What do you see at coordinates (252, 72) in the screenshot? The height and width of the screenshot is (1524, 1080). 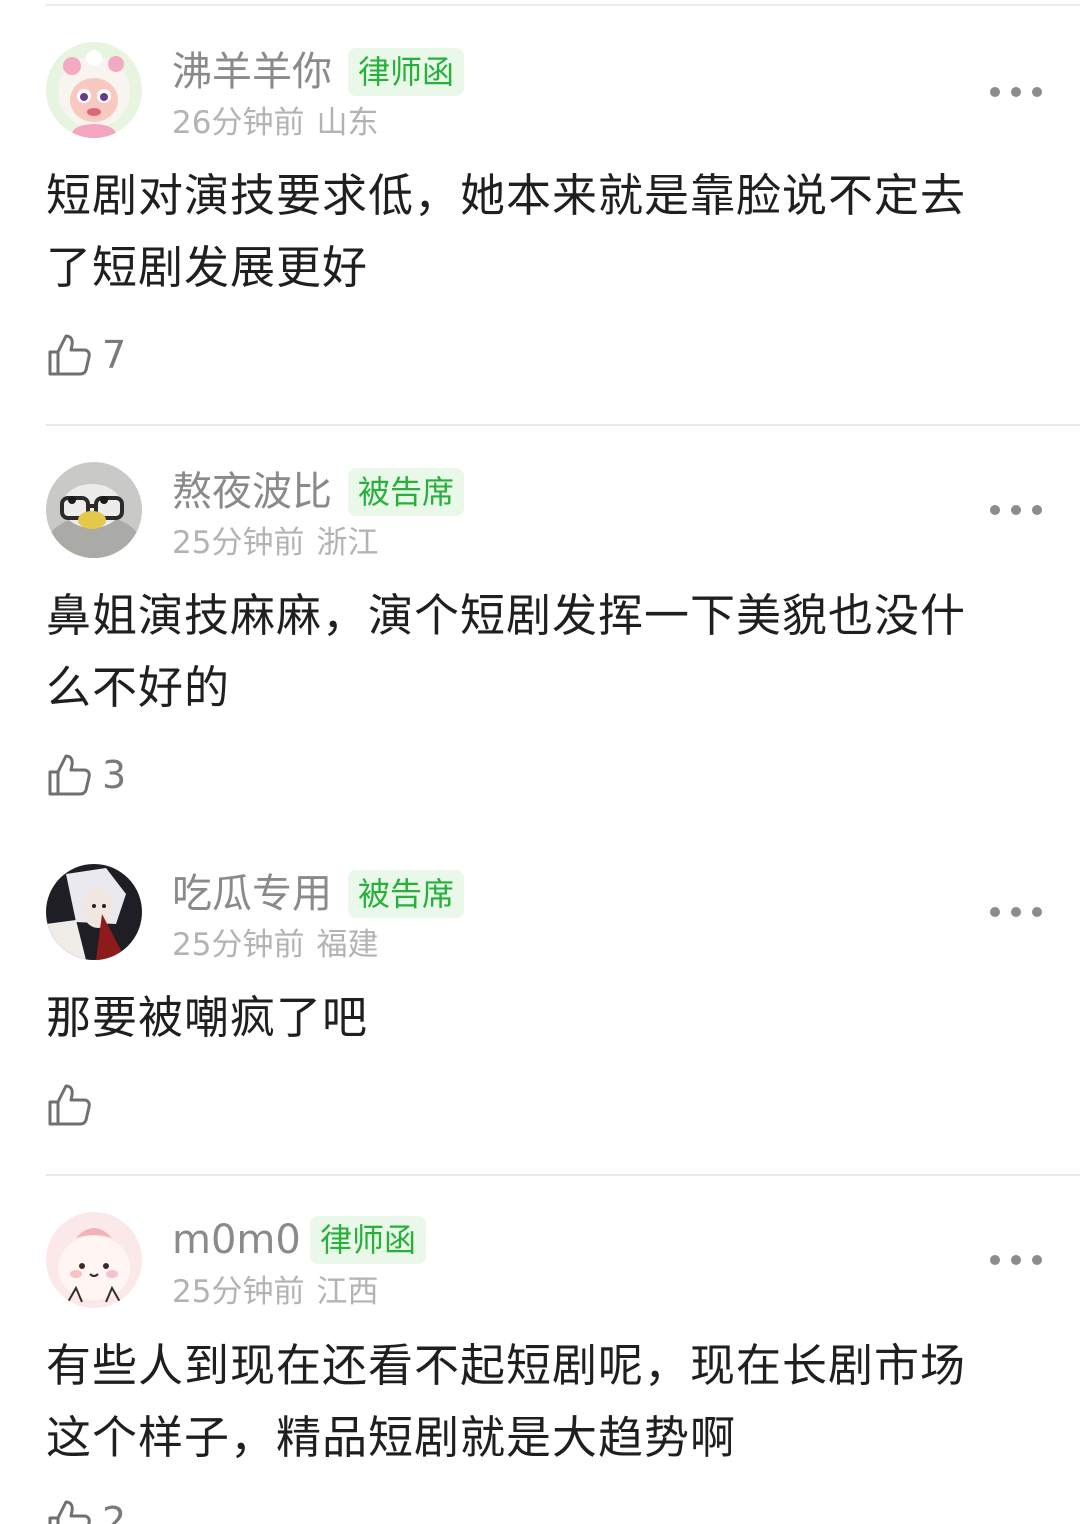 I see `username: 沸羊羊你` at bounding box center [252, 72].